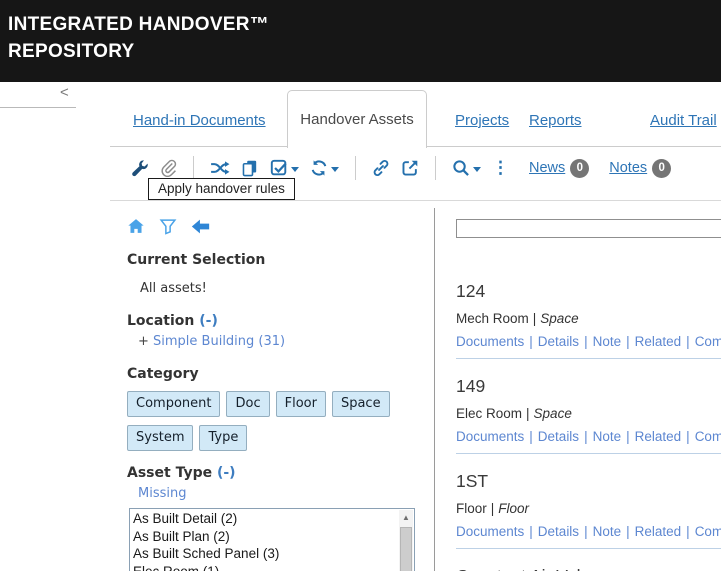 This screenshot has height=571, width=721. What do you see at coordinates (174, 404) in the screenshot?
I see `category-button-component: Component` at bounding box center [174, 404].